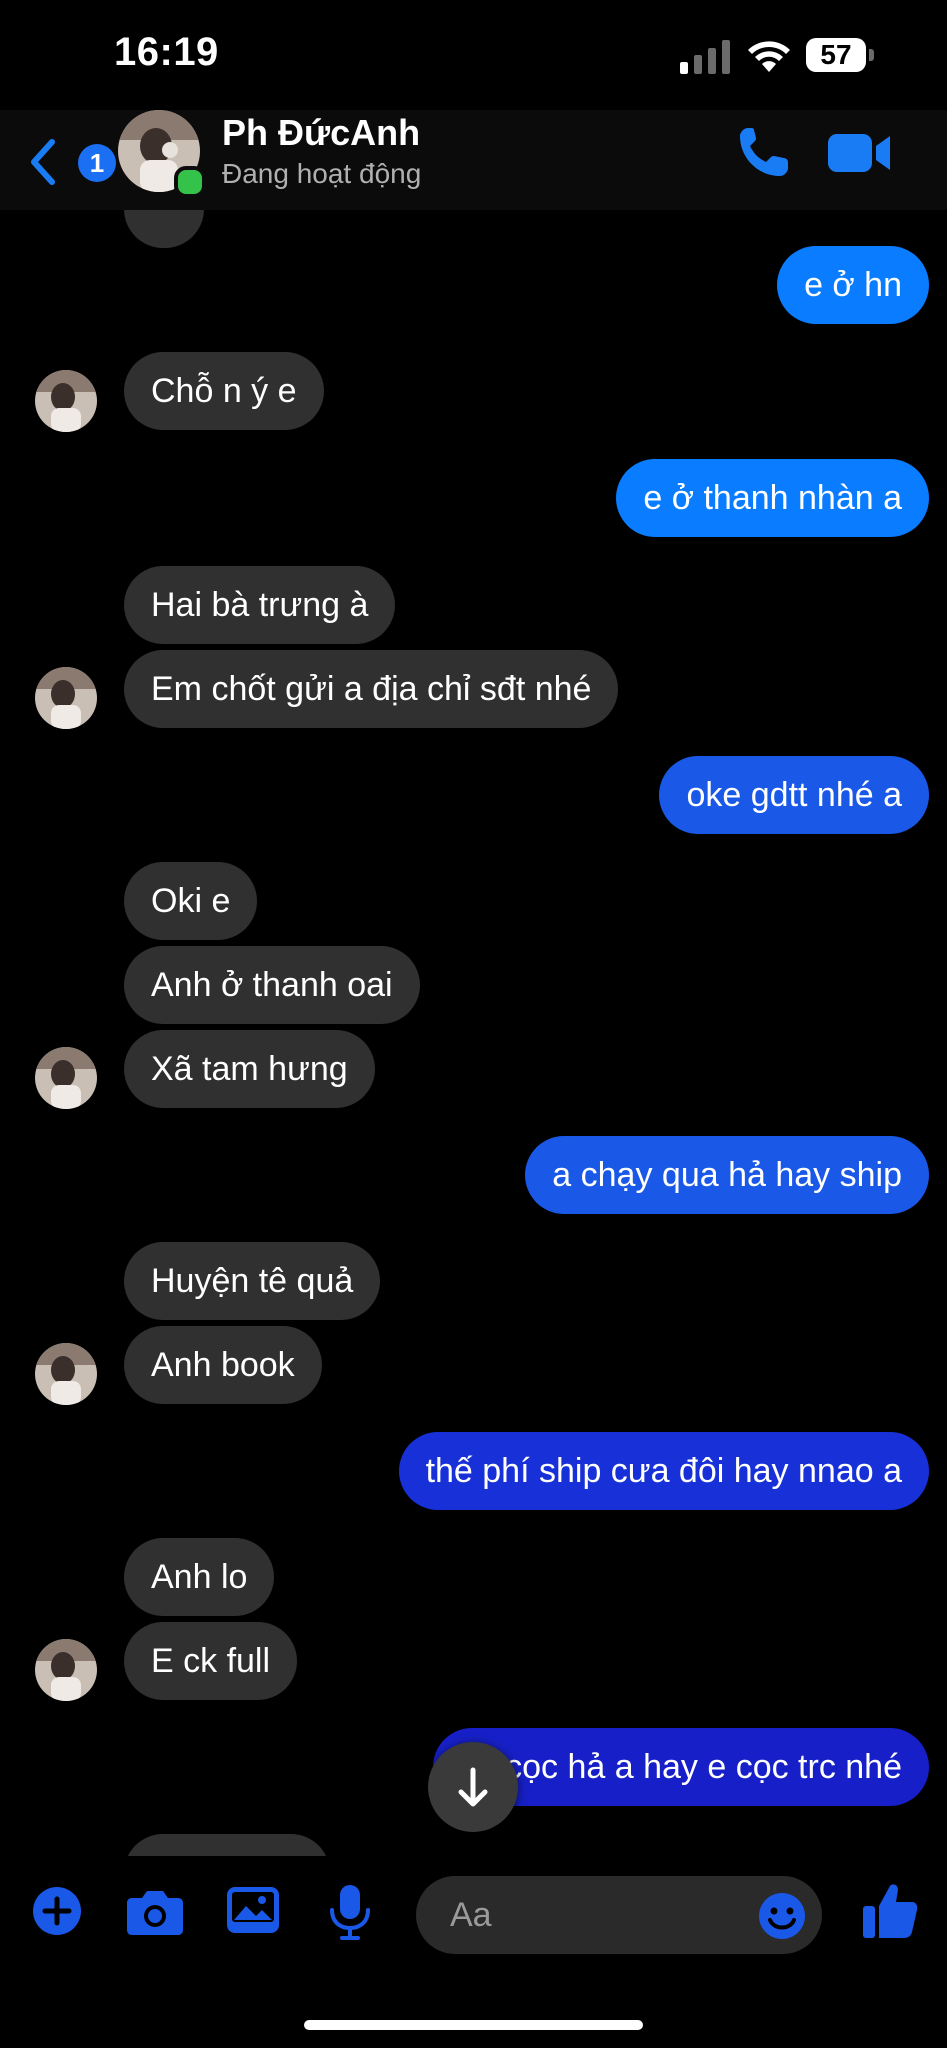 Image resolution: width=947 pixels, height=2048 pixels. I want to click on phone-call-icon, so click(764, 152).